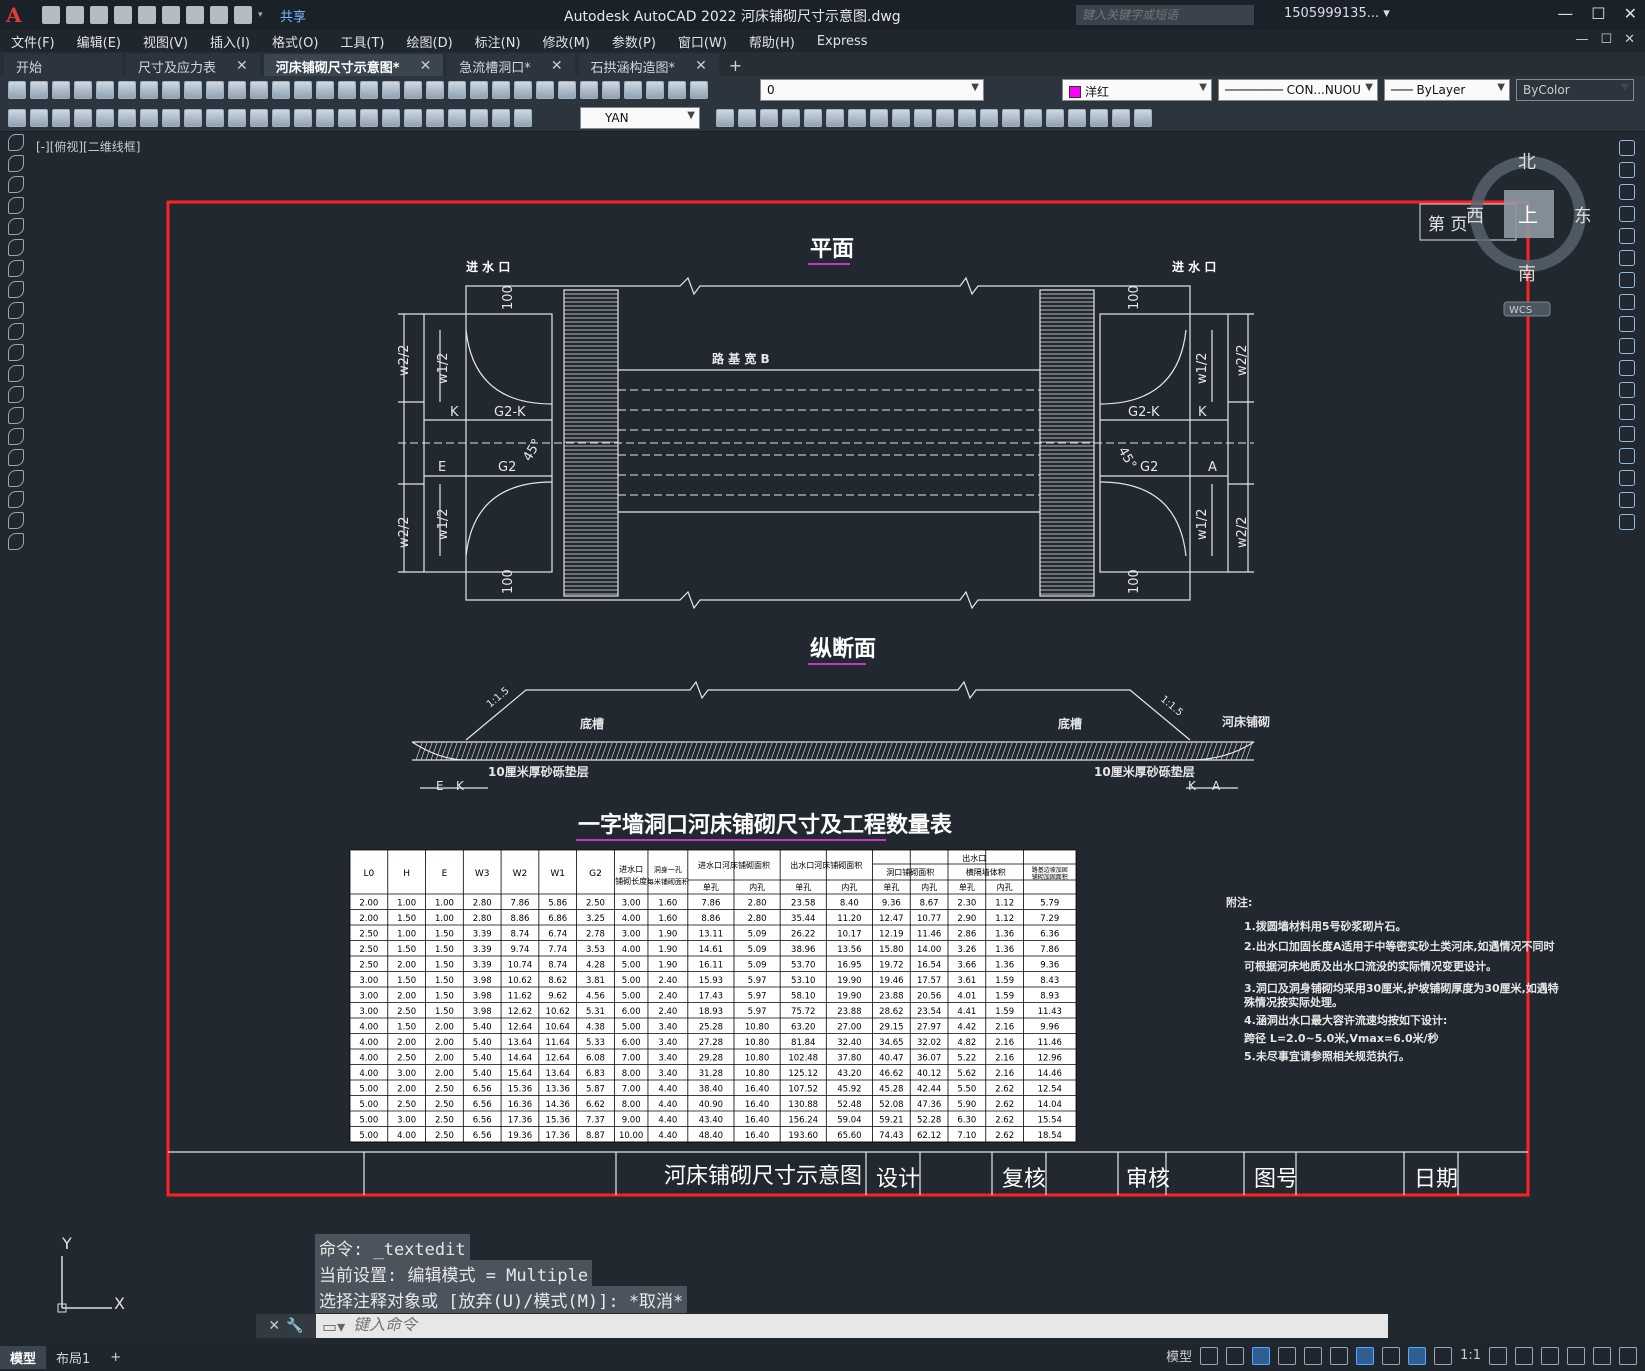  Describe the element at coordinates (842, 41) in the screenshot. I see `menu-express: Express` at that location.